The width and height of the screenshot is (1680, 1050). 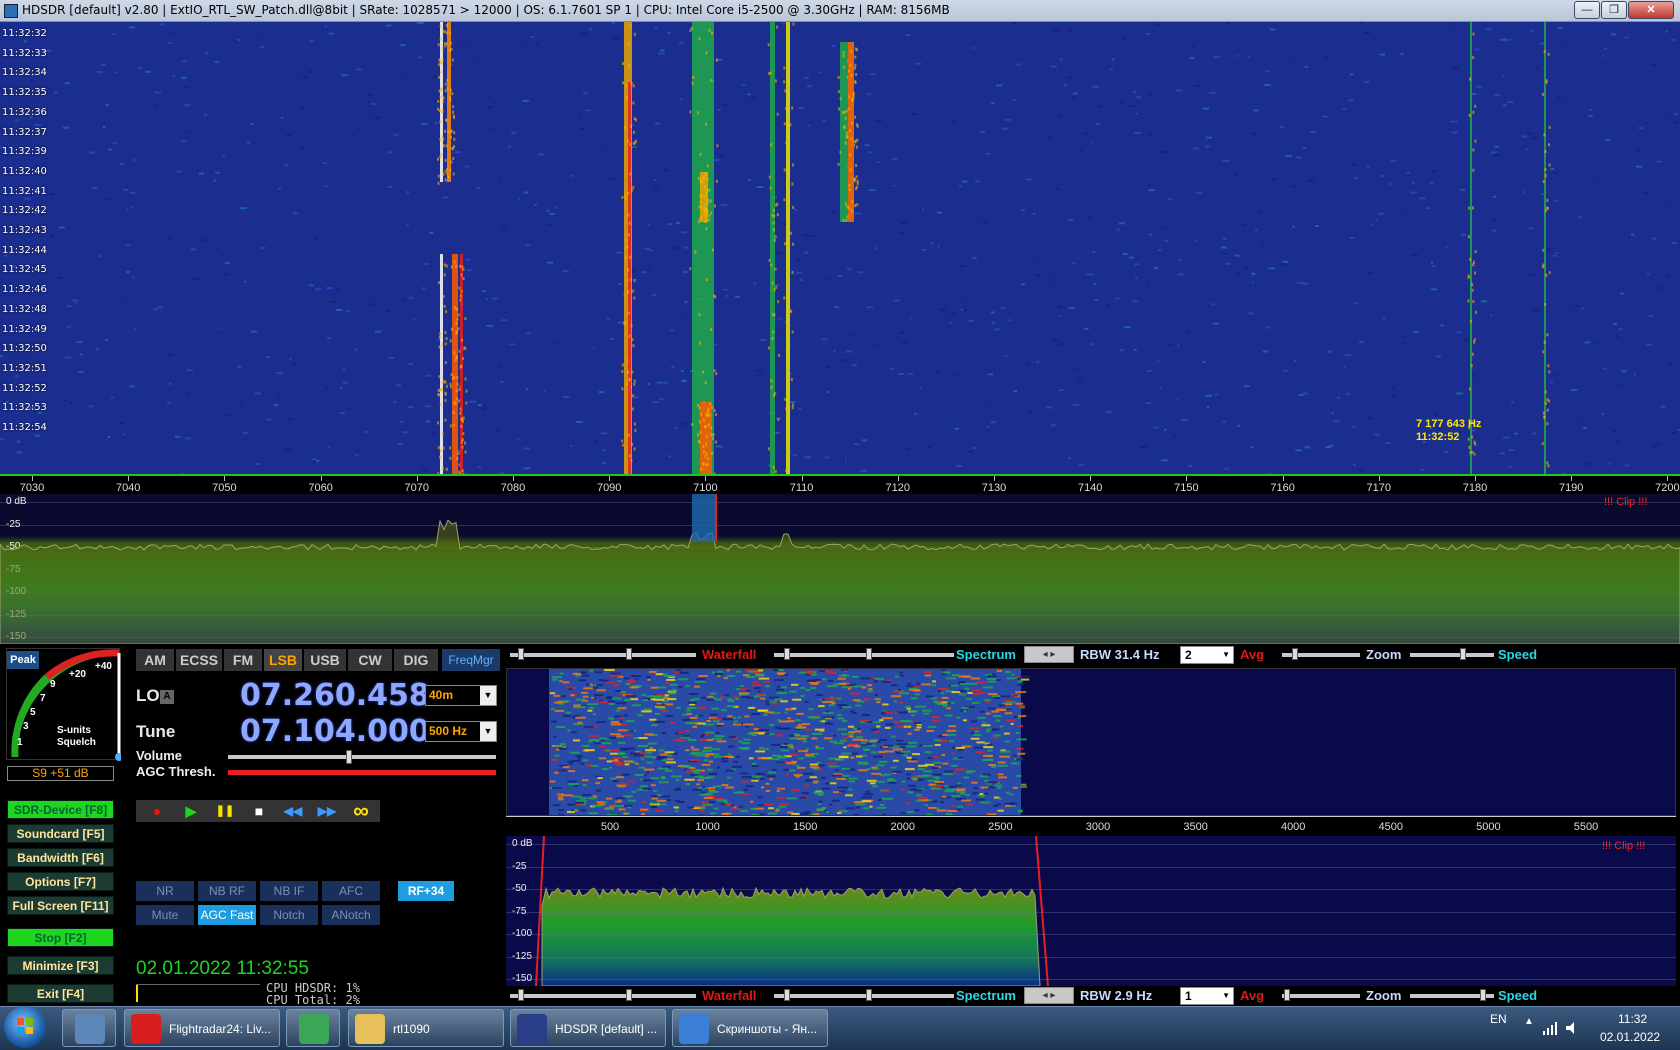 I want to click on filter-nr-button: NR, so click(x=165, y=891).